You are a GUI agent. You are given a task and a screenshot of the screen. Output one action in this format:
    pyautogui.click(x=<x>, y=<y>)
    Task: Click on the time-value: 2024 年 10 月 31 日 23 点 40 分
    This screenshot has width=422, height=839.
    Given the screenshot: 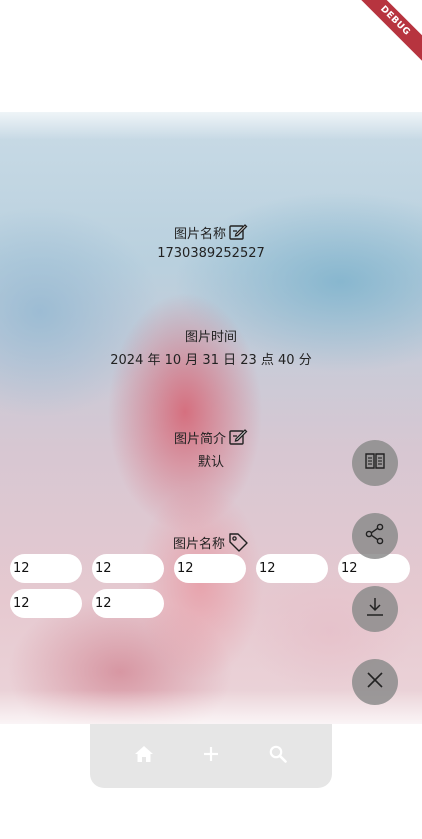 What is the action you would take?
    pyautogui.click(x=211, y=360)
    